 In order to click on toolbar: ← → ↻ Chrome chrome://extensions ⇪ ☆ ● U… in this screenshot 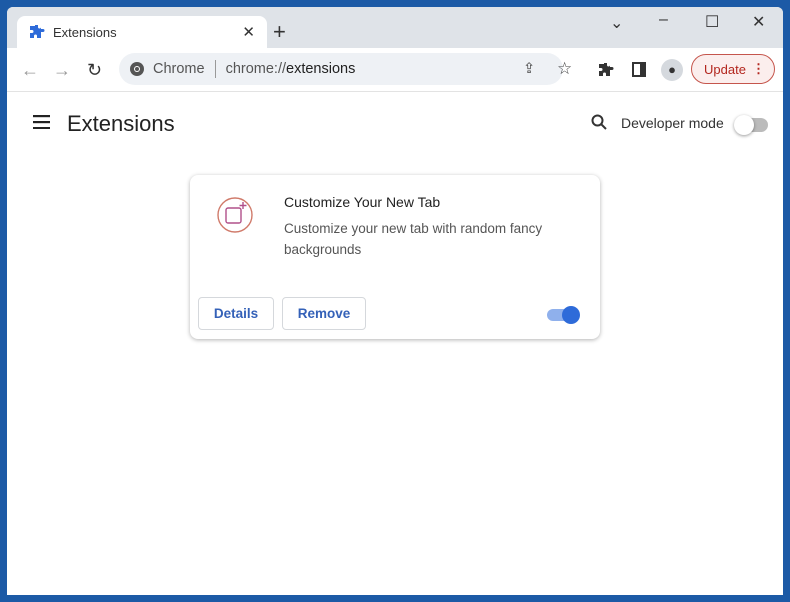, I will do `click(395, 70)`.